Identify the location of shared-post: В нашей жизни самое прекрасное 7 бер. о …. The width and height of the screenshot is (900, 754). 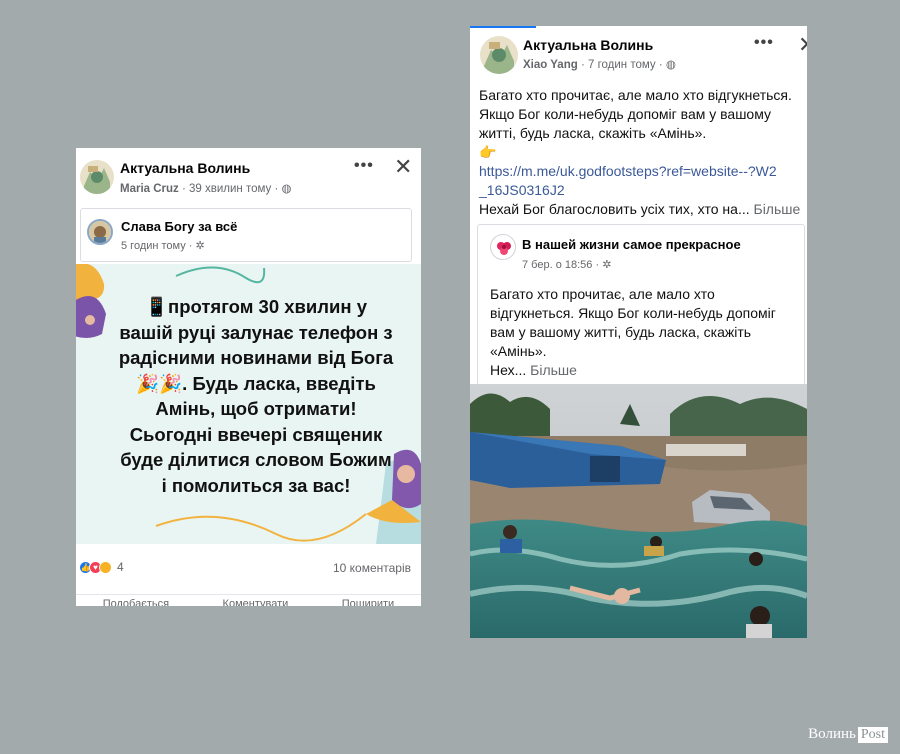
(641, 309).